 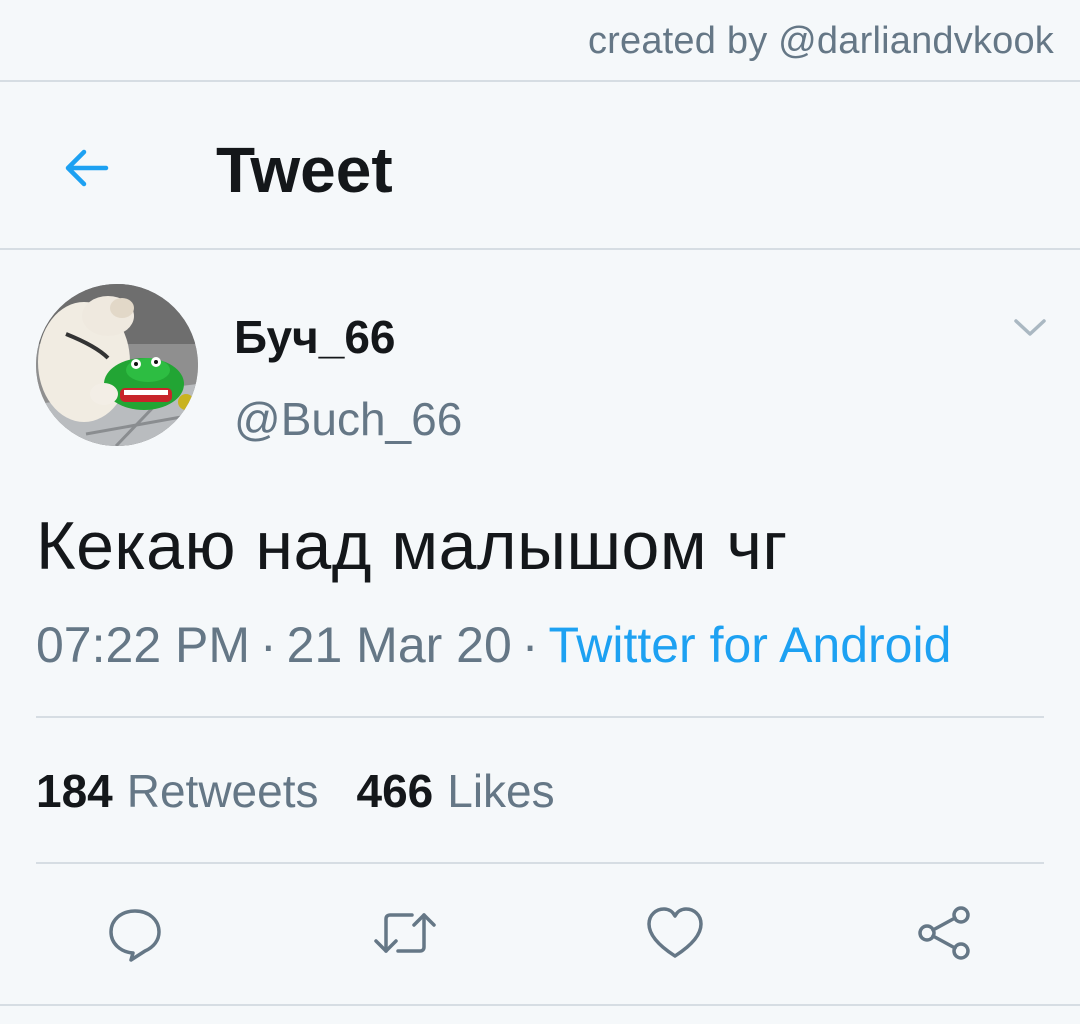 I want to click on chevron-down-icon, so click(x=1030, y=327).